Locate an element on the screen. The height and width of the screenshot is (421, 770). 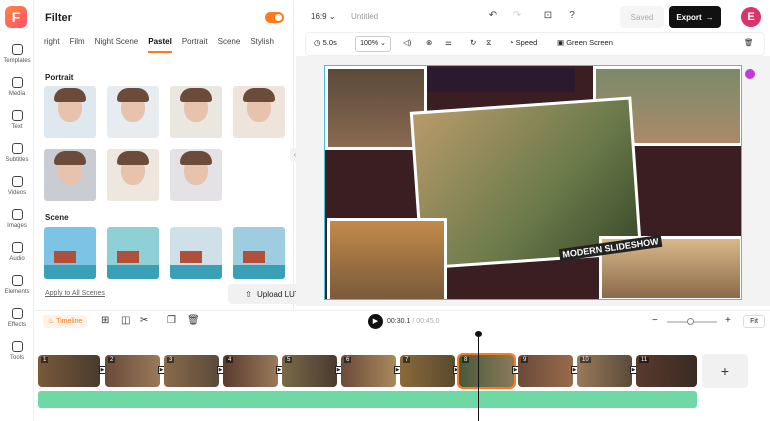
rotate-icon: ↻ is located at coordinates (473, 42).